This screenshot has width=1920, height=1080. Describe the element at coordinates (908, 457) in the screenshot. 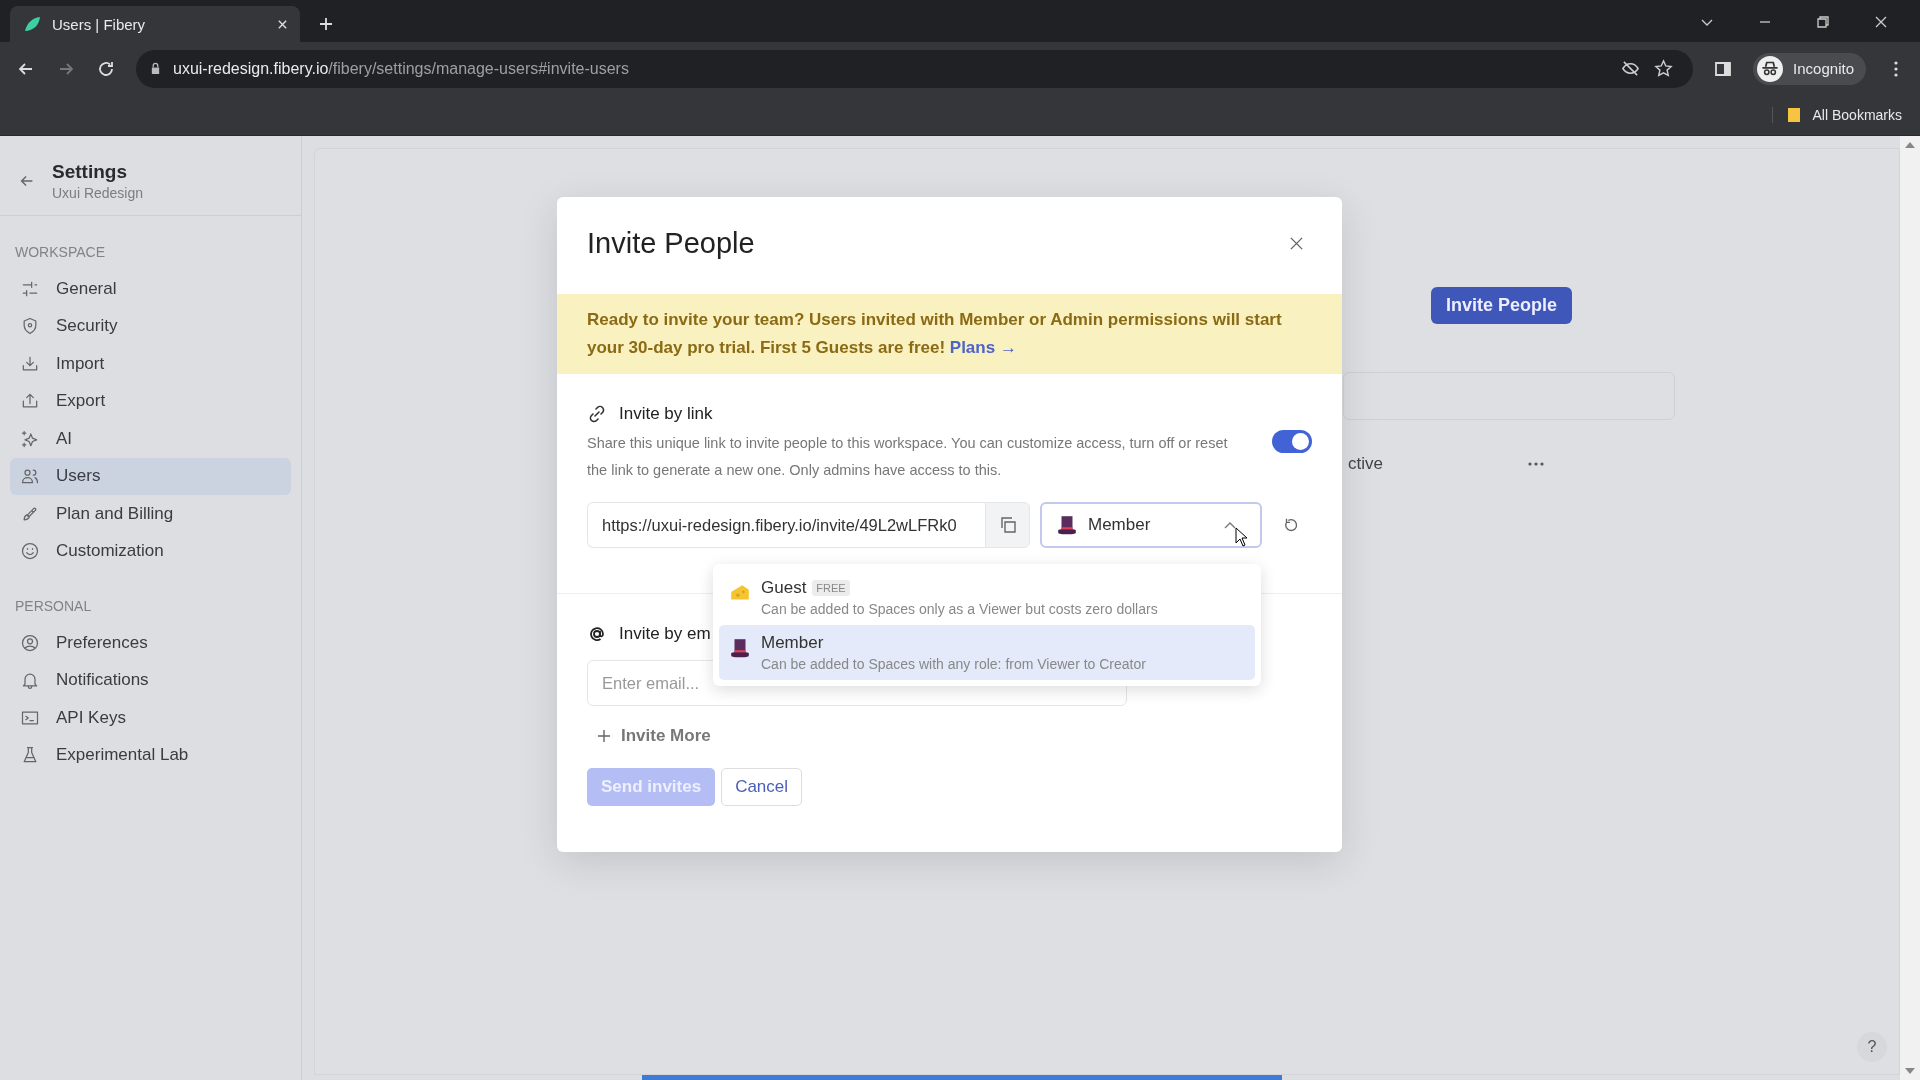

I see `section-description: Share this unique link to invite people to this workspace. You can customize access, turn off or reset the link to generate a new one. Only admins have access to this.` at that location.